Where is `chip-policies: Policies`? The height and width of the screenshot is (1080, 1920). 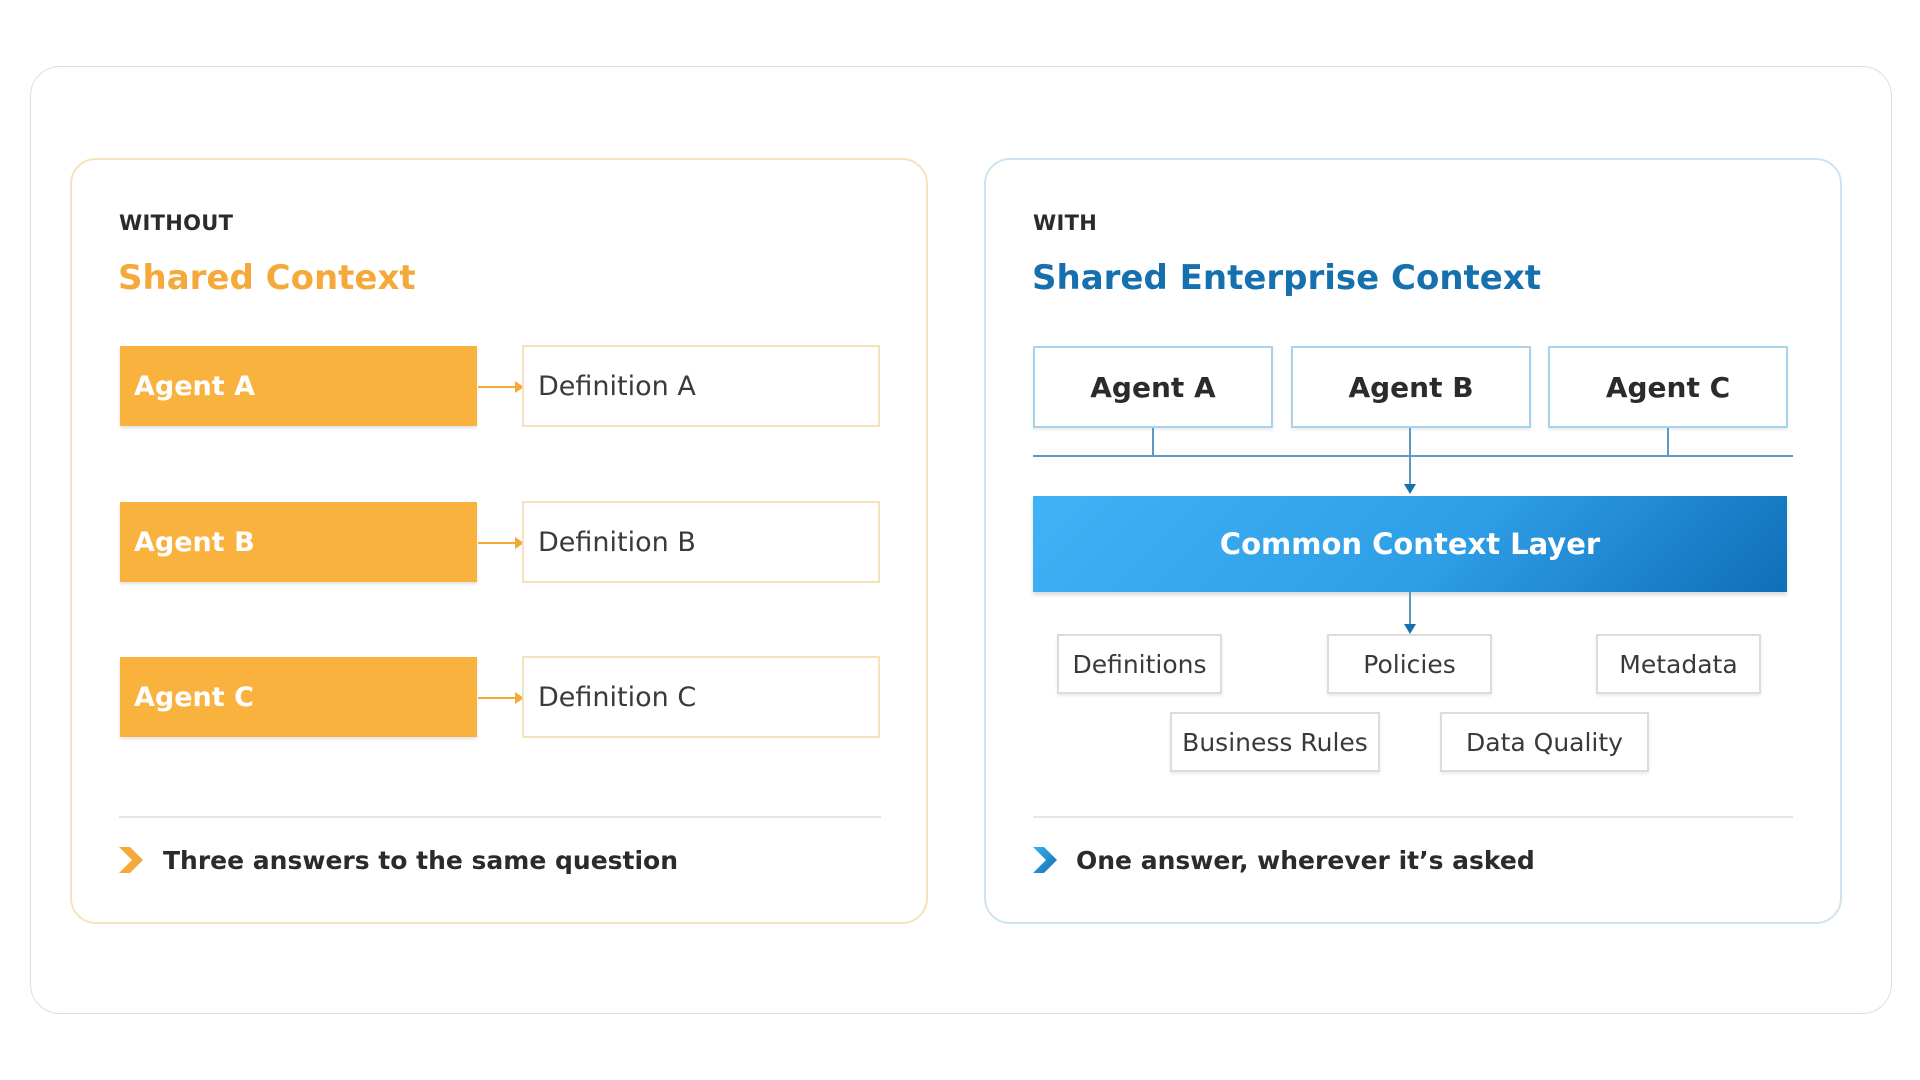 chip-policies: Policies is located at coordinates (1409, 664).